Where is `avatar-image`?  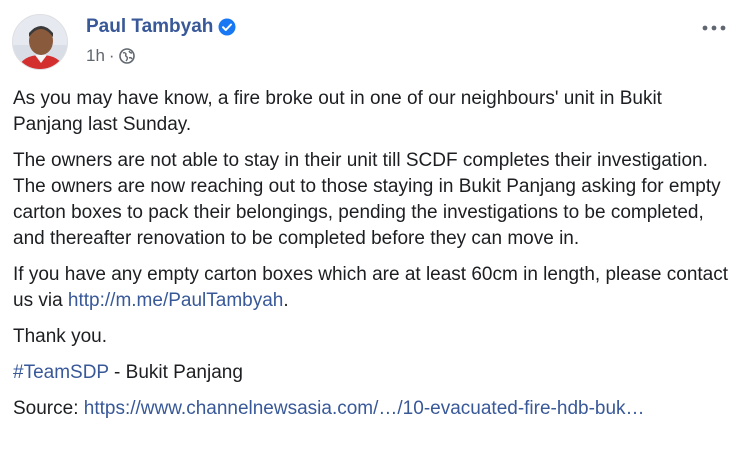
avatar-image is located at coordinates (40, 42).